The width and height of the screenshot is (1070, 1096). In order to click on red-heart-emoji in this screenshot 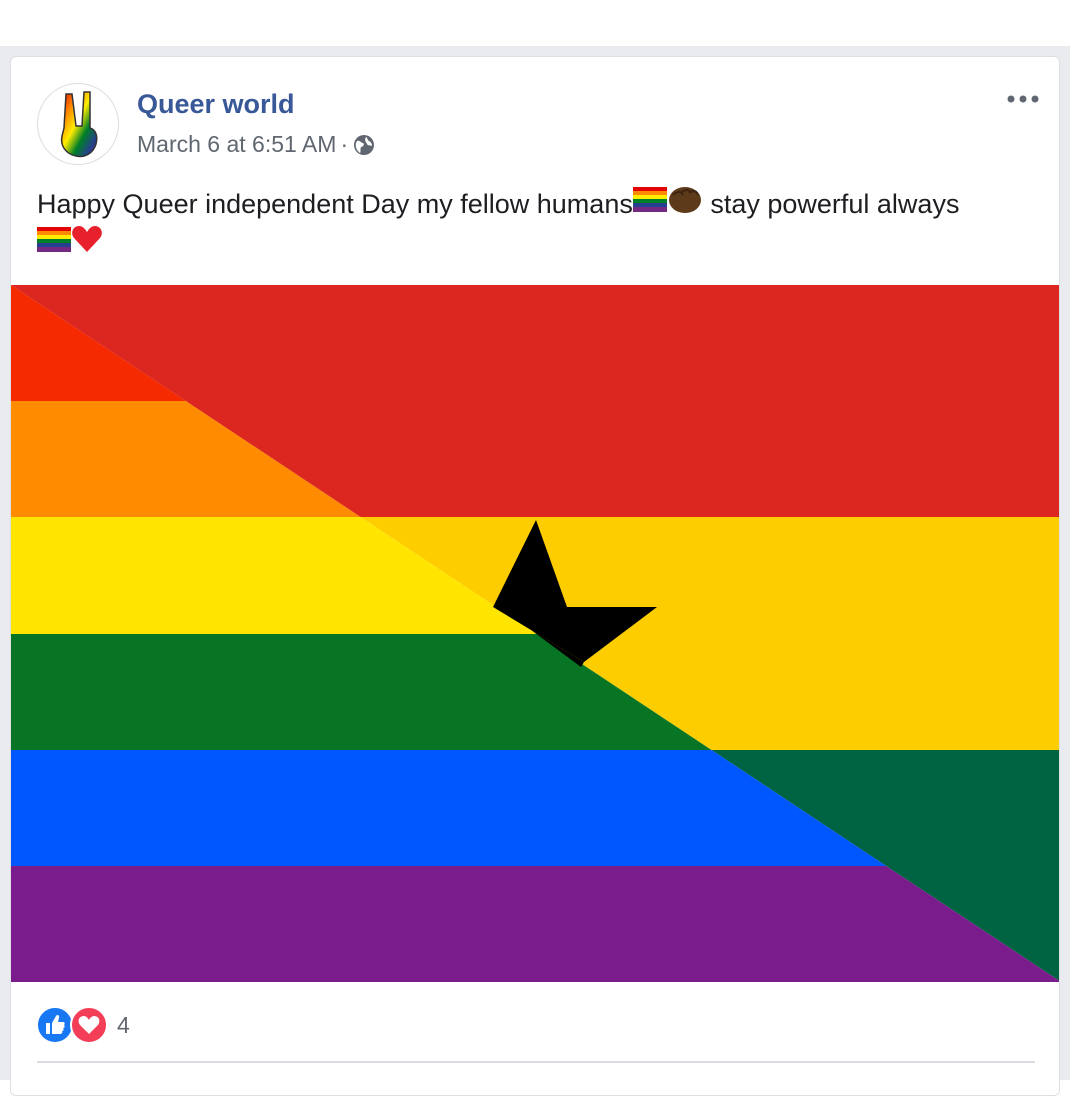, I will do `click(87, 244)`.